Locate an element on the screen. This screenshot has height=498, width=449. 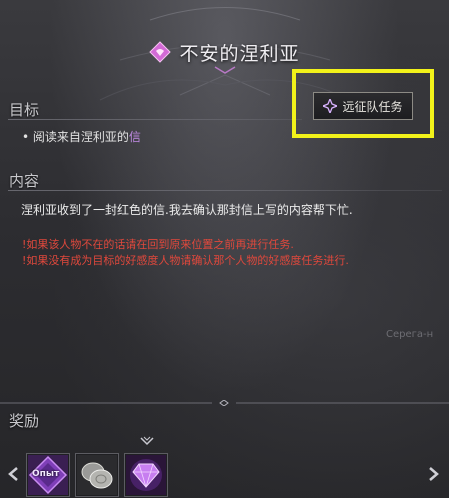
objective-entry: • 阅读来自涅利亚的信 is located at coordinates (81, 136).